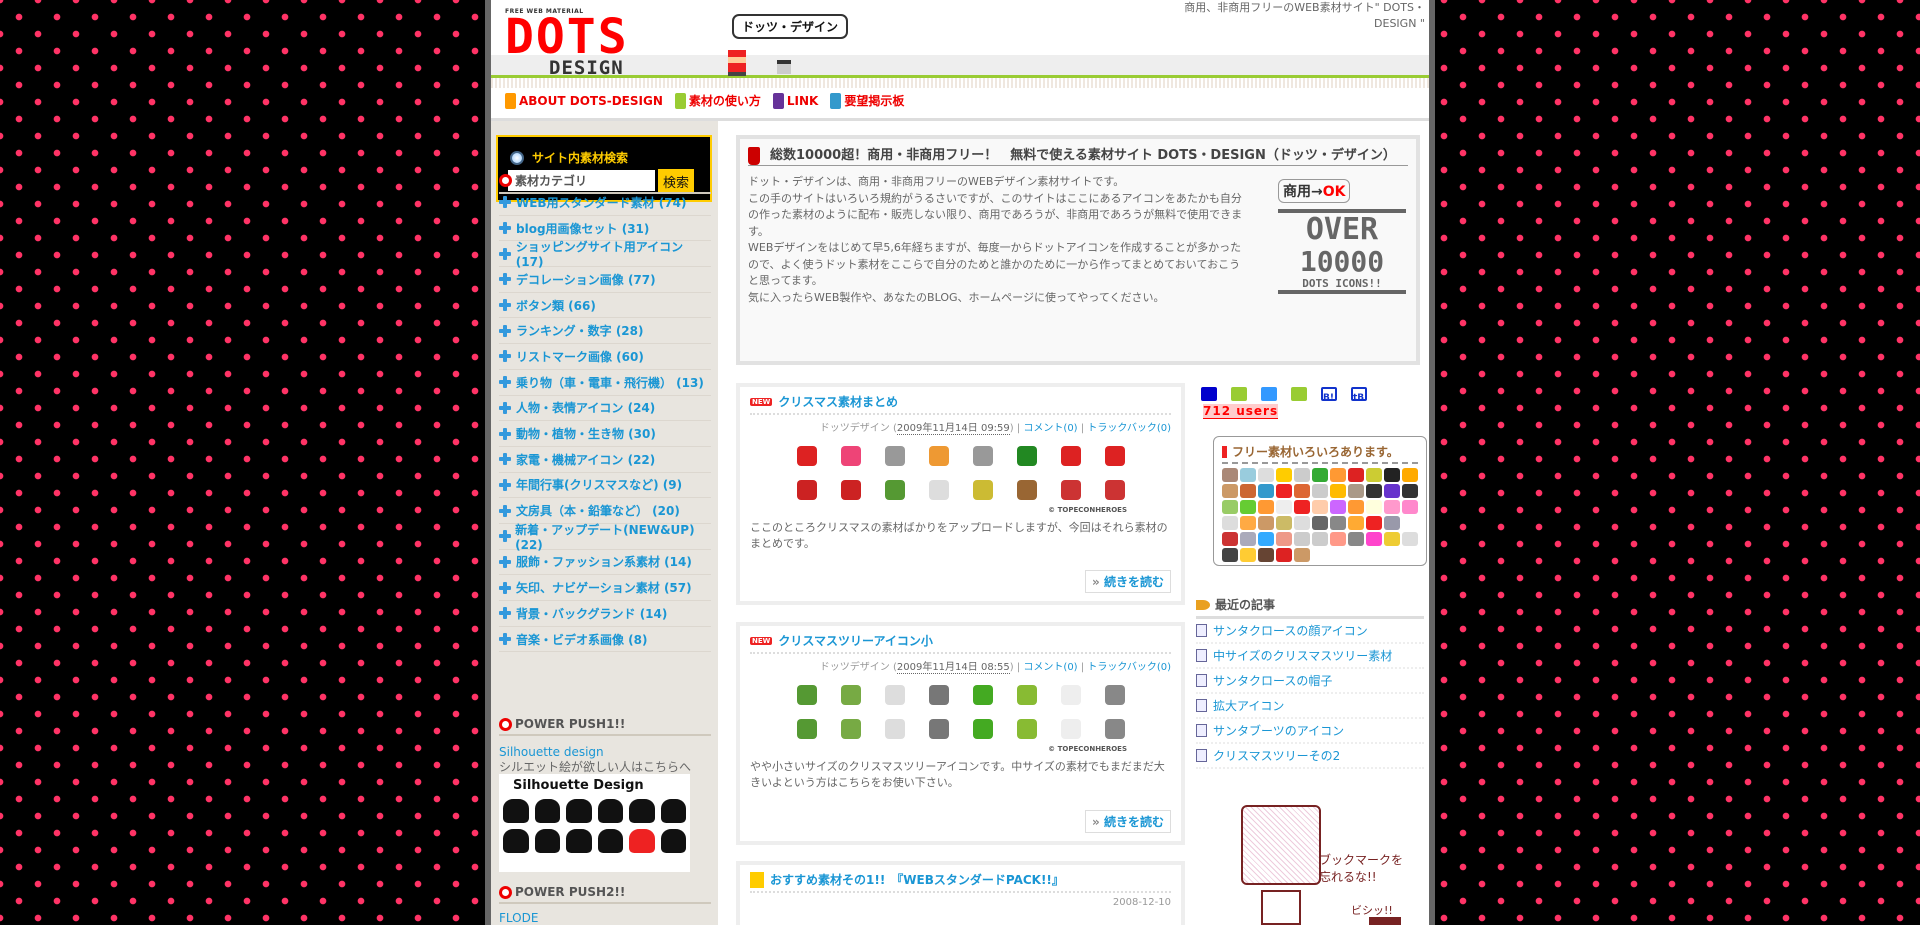 This screenshot has height=925, width=1920. Describe the element at coordinates (1320, 501) in the screenshot. I see `free-materials-box: フリー素材いろいろあります。` at that location.